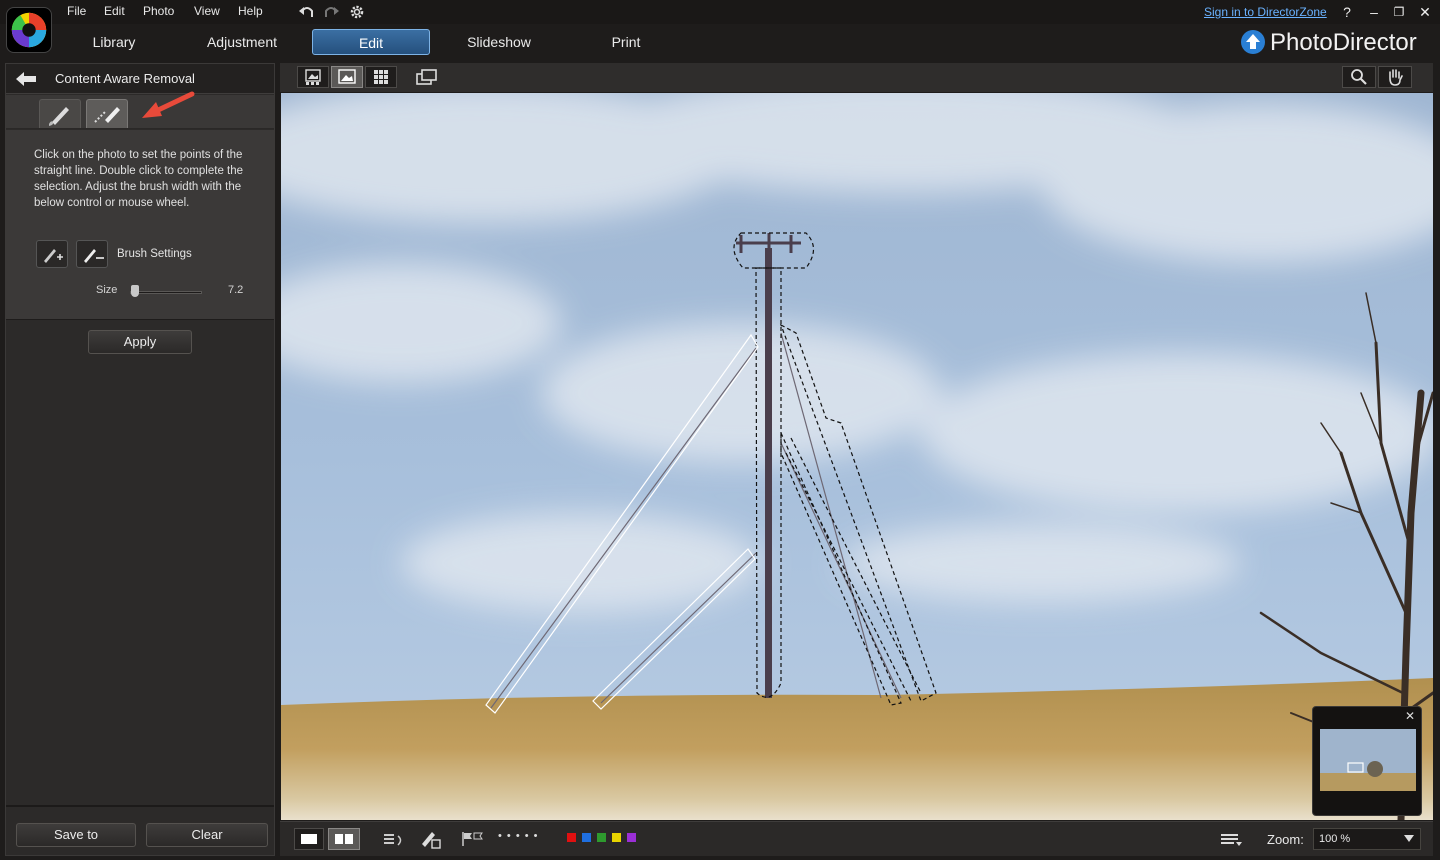 This screenshot has height=860, width=1440. What do you see at coordinates (626, 42) in the screenshot?
I see `tab-print: Print` at bounding box center [626, 42].